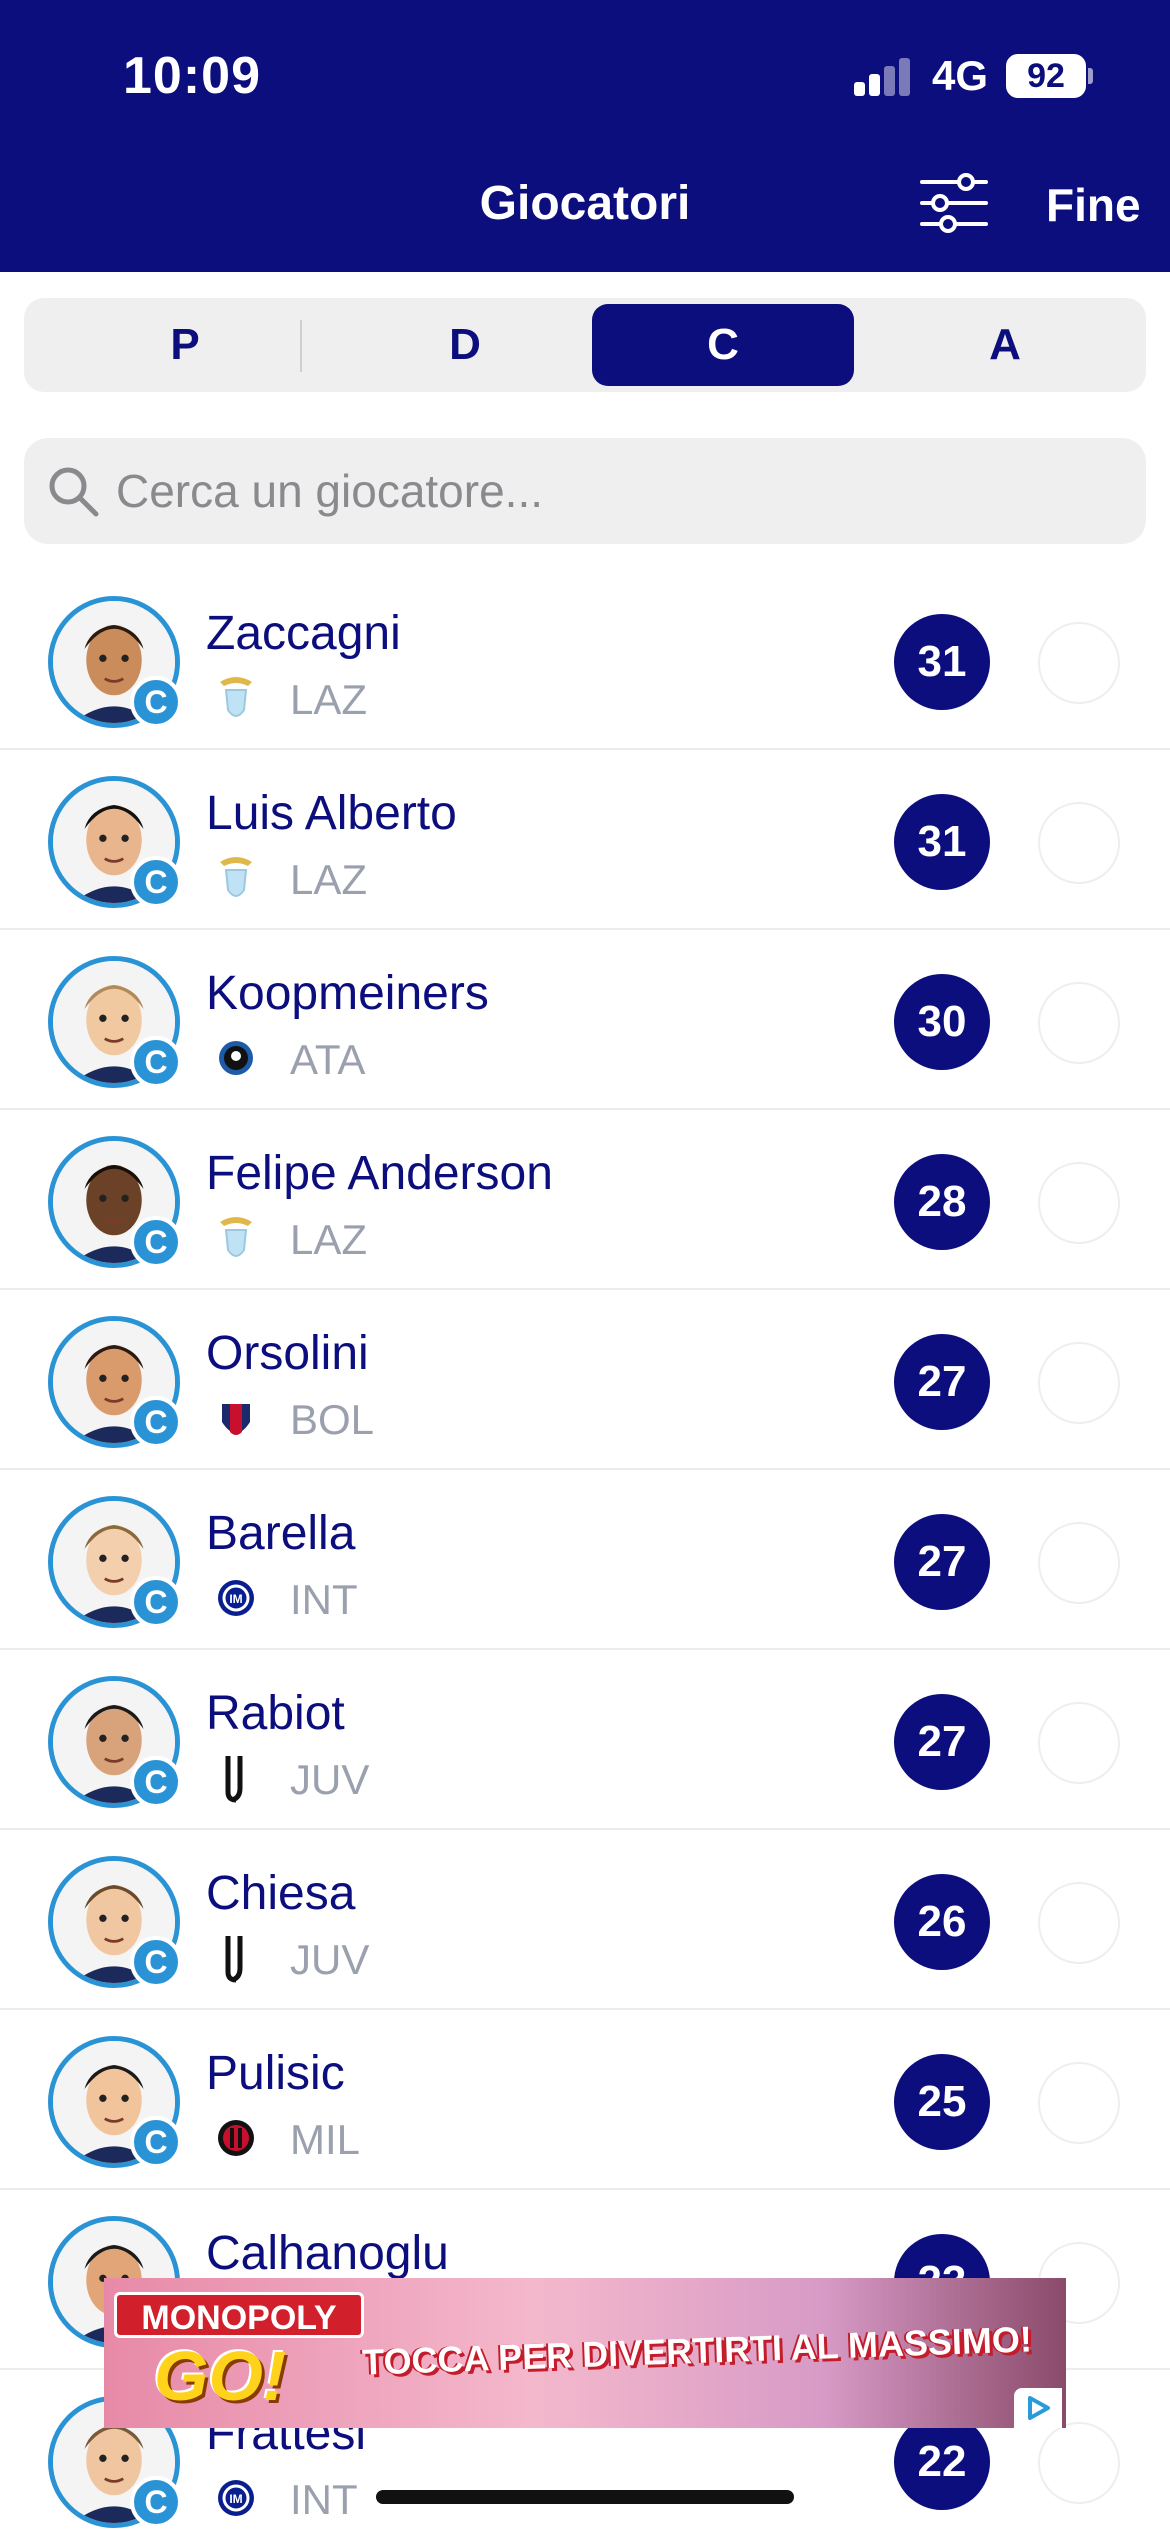  What do you see at coordinates (954, 203) in the screenshot?
I see `filter-sliders-icon` at bounding box center [954, 203].